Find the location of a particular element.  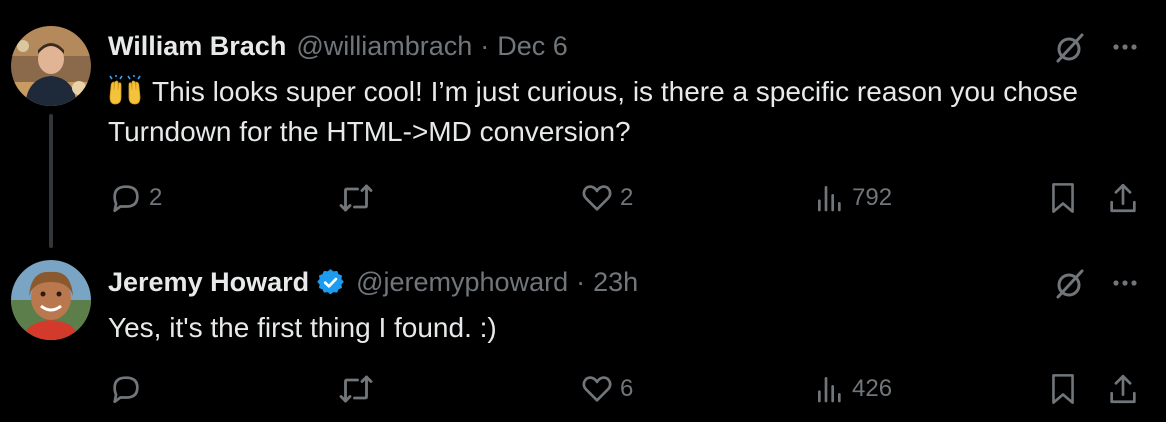

author-handle: @williambrach is located at coordinates (384, 46).